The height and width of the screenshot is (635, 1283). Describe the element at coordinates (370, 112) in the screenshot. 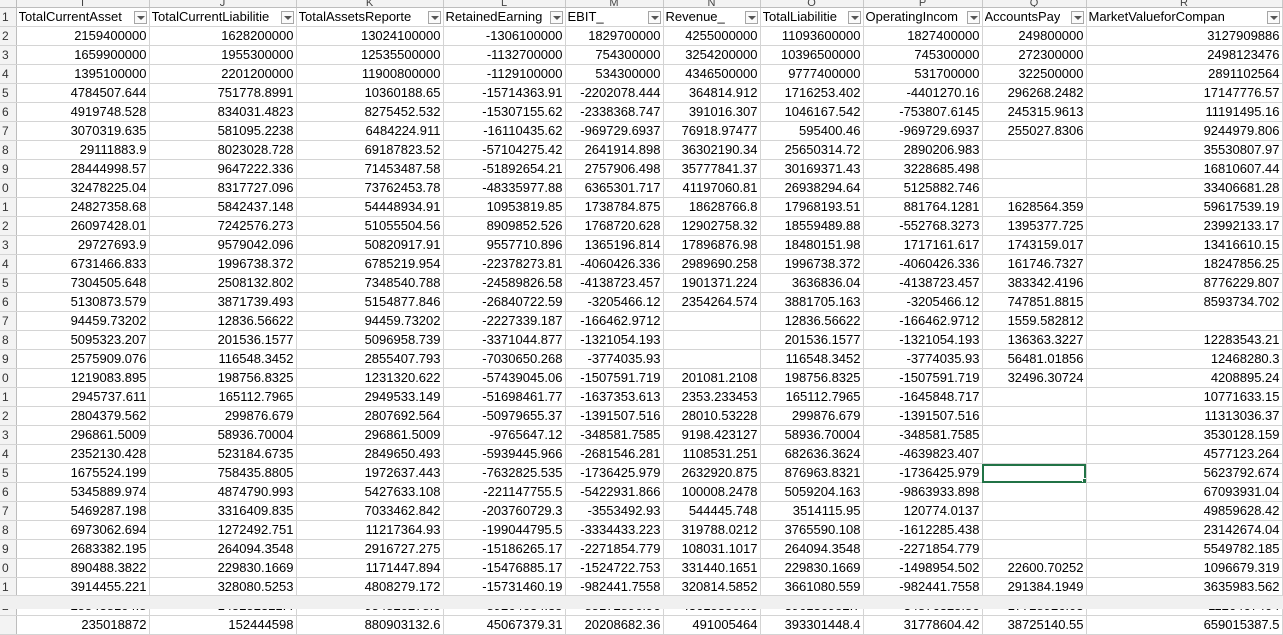

I see `table-cell: 8275452.532` at that location.